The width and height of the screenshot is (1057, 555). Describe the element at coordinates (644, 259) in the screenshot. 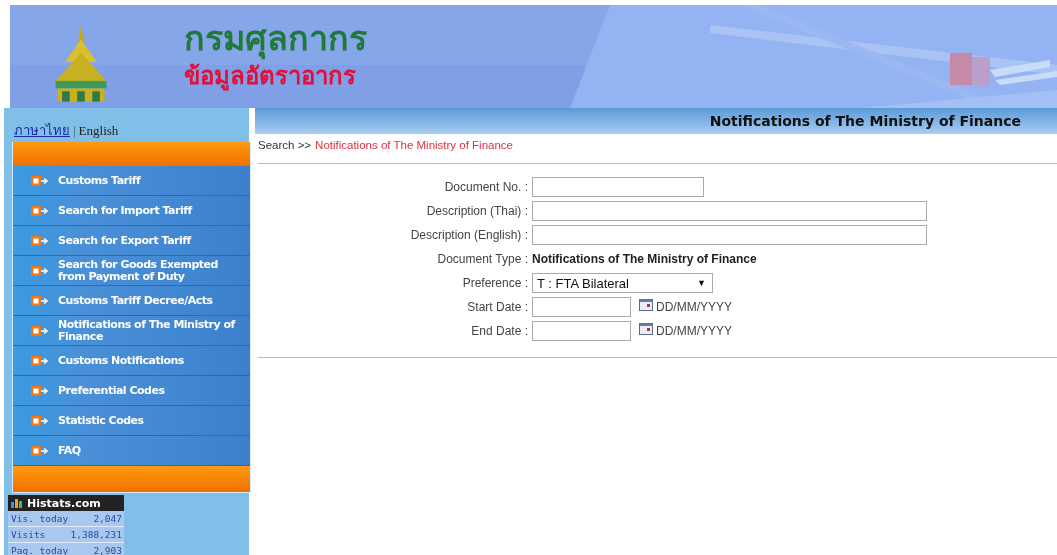

I see `field-value: Notifications of The Ministry of Finance` at that location.